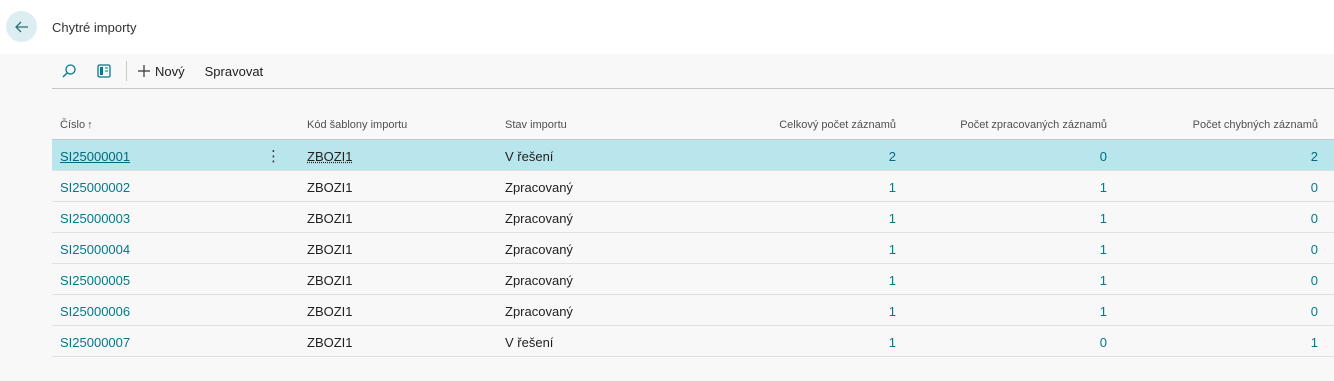 This screenshot has width=1334, height=381. I want to click on table-row: SI25000006 ZBOZI1 Zpracovaný 1 1 0, so click(693, 310).